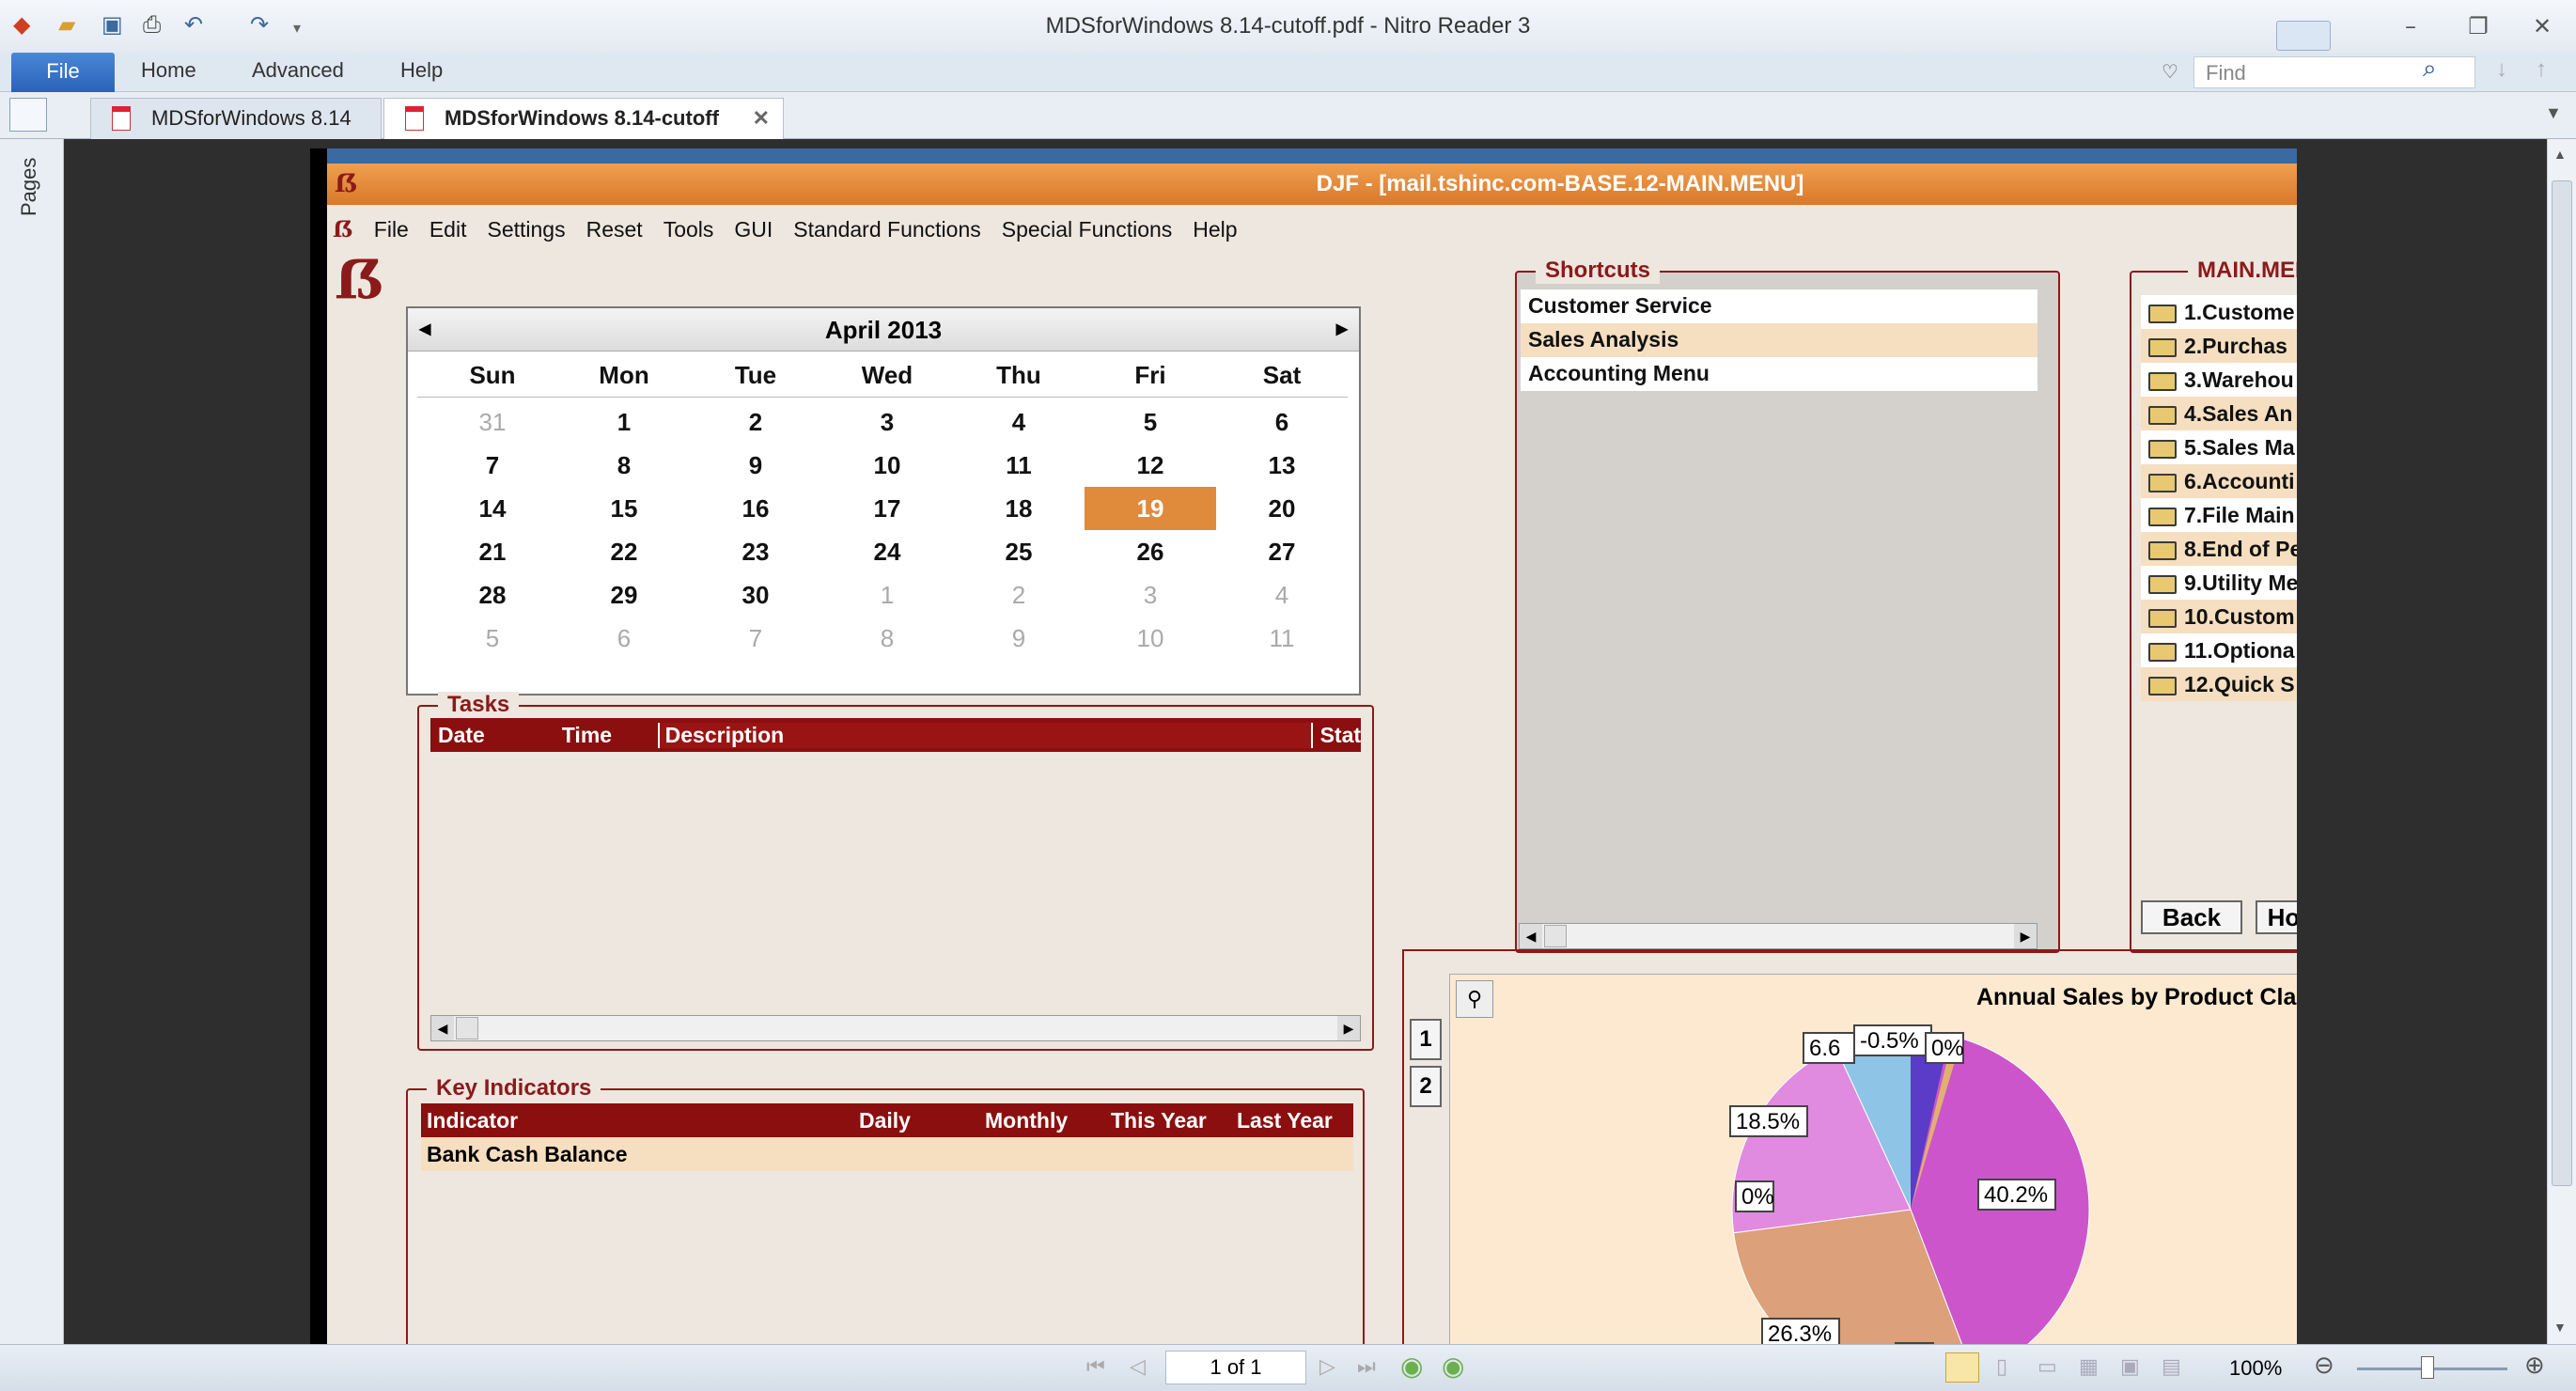 The width and height of the screenshot is (2576, 1391). What do you see at coordinates (1426, 1040) in the screenshot?
I see `chart-tab-1: 1` at bounding box center [1426, 1040].